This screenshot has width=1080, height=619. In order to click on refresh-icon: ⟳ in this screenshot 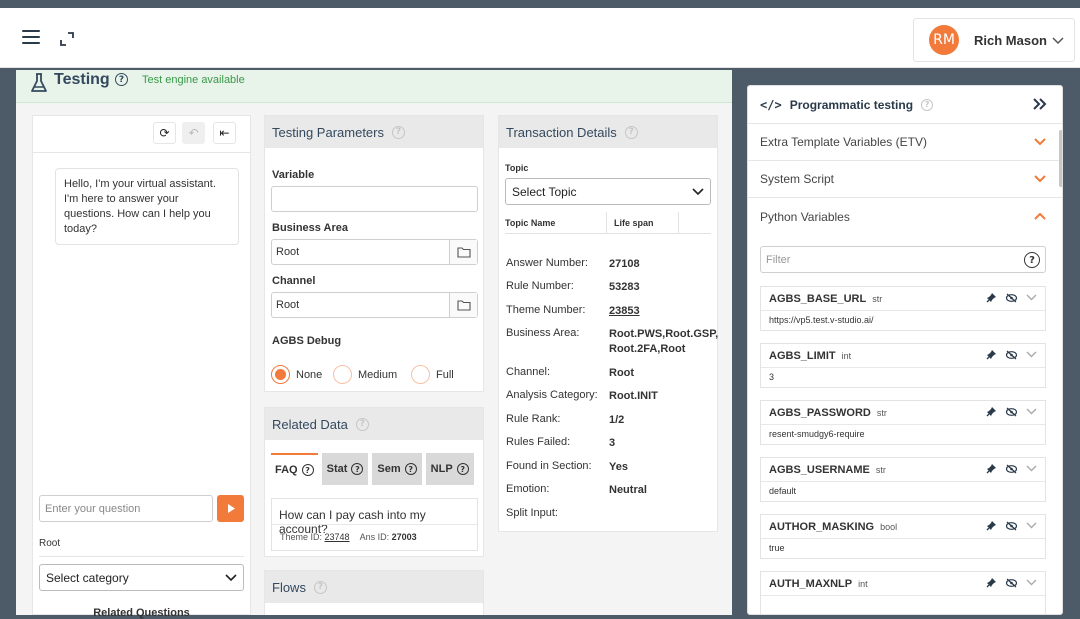, I will do `click(164, 133)`.